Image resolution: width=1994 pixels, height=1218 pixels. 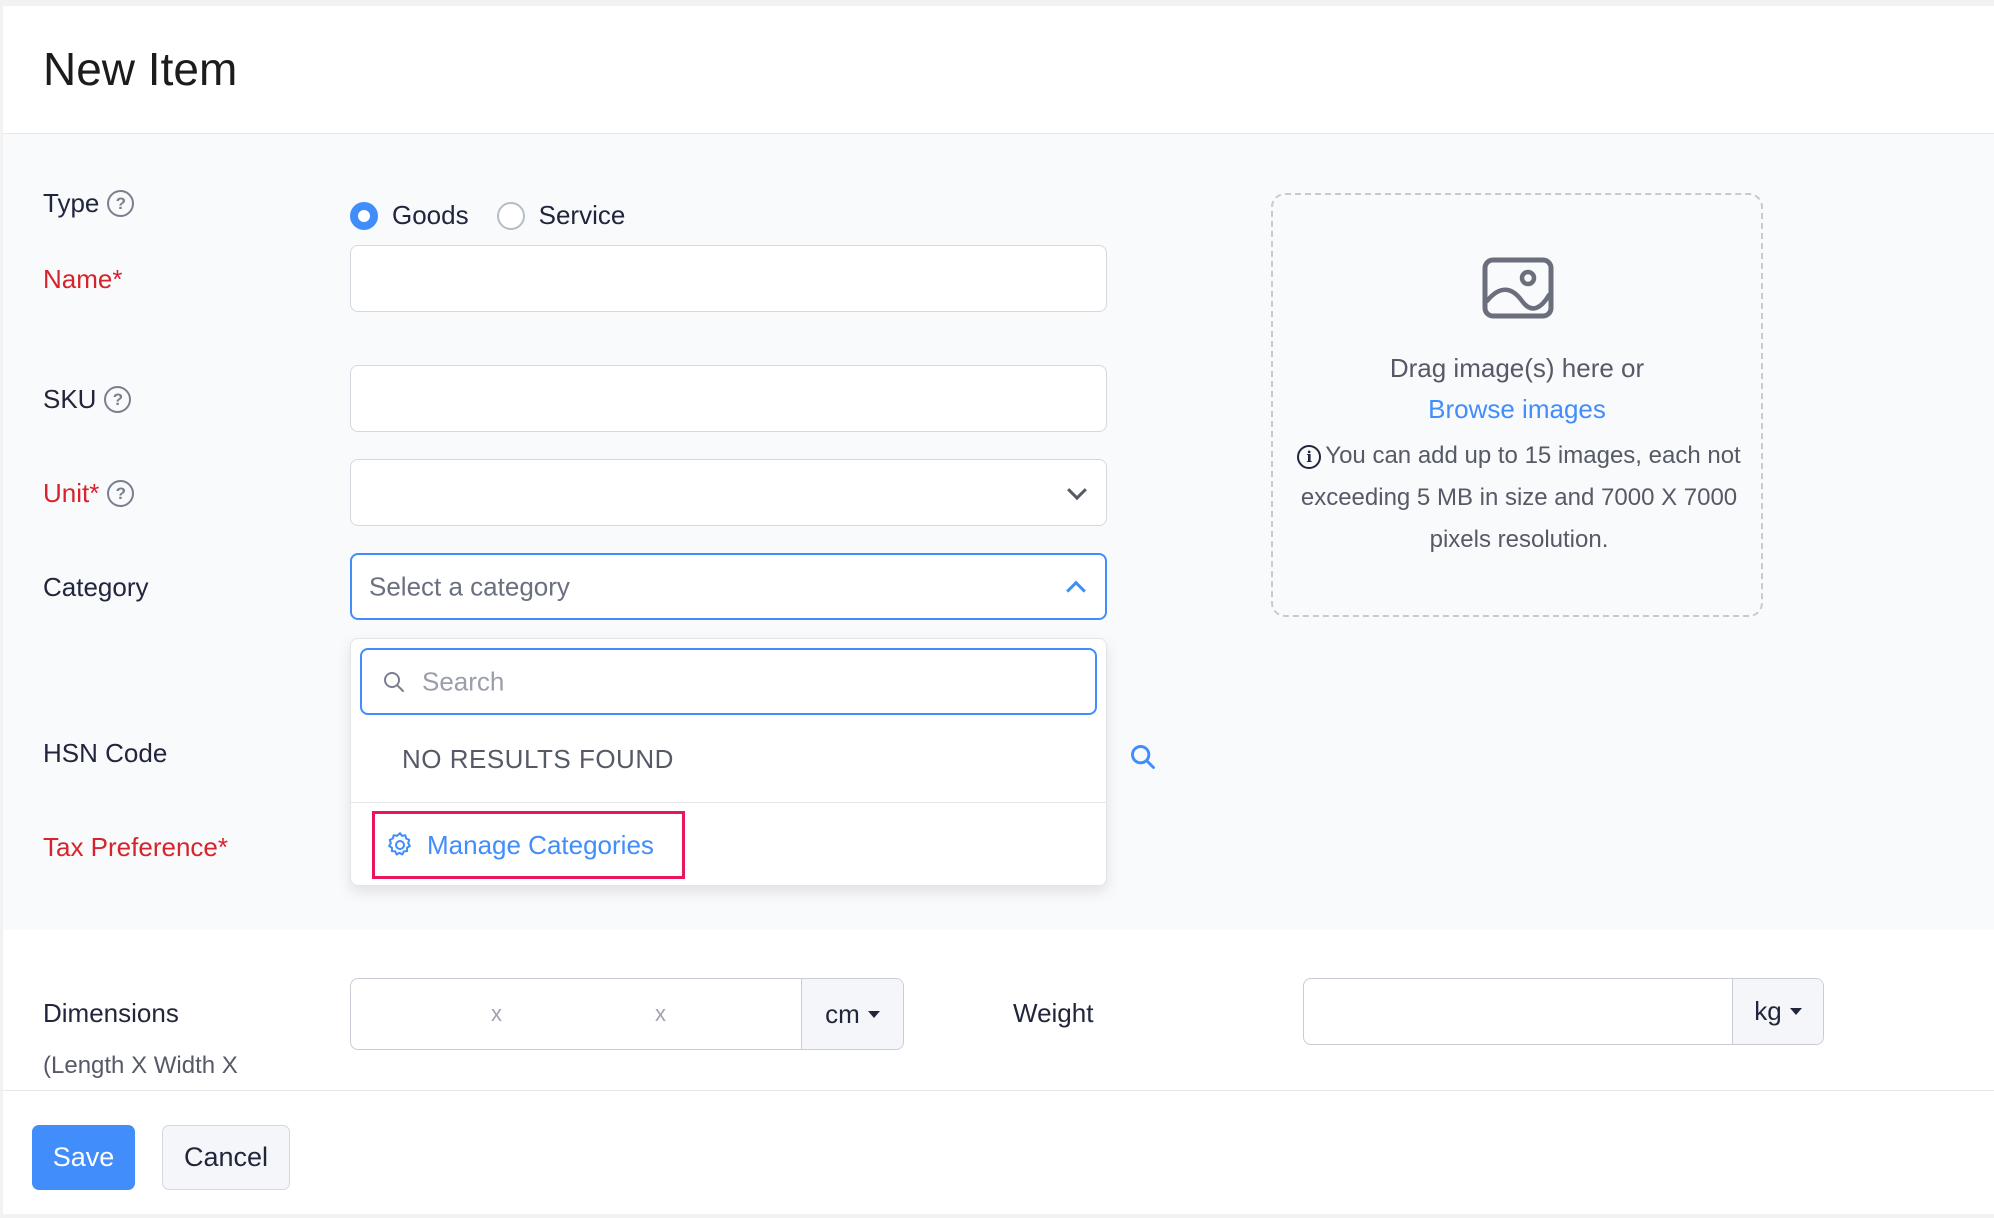 I want to click on weight-input-group: kg, so click(x=1563, y=1011).